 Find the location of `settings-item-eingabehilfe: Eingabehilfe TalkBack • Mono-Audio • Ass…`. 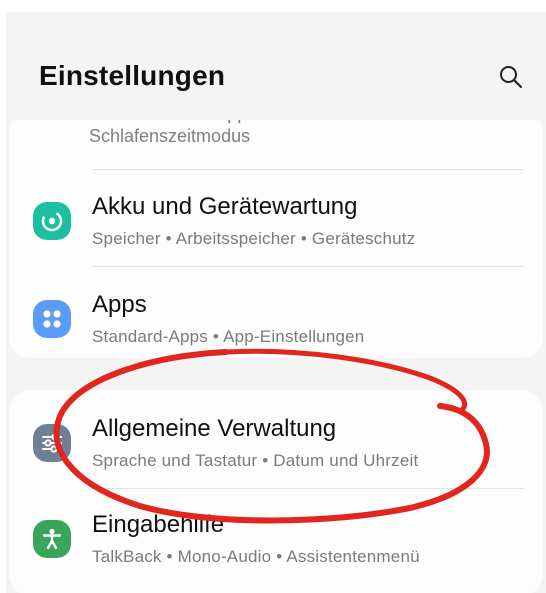

settings-item-eingabehilfe: Eingabehilfe TalkBack • Mono-Audio • Ass… is located at coordinates (276, 541).